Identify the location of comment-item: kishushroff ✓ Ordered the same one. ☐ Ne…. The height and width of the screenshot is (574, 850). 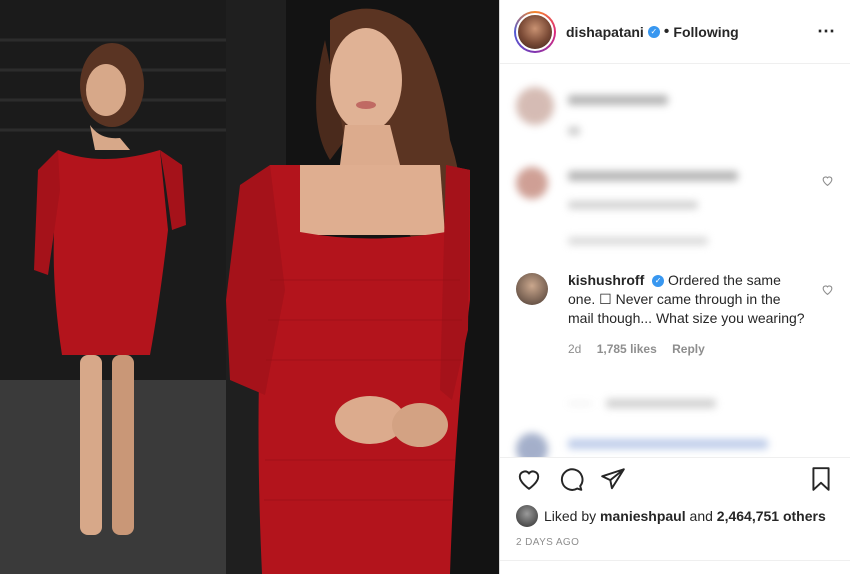
(675, 331).